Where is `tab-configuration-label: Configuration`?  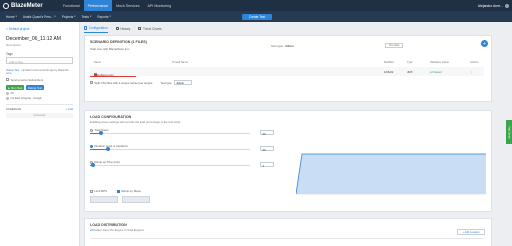 tab-configuration-label: Configuration is located at coordinates (98, 28).